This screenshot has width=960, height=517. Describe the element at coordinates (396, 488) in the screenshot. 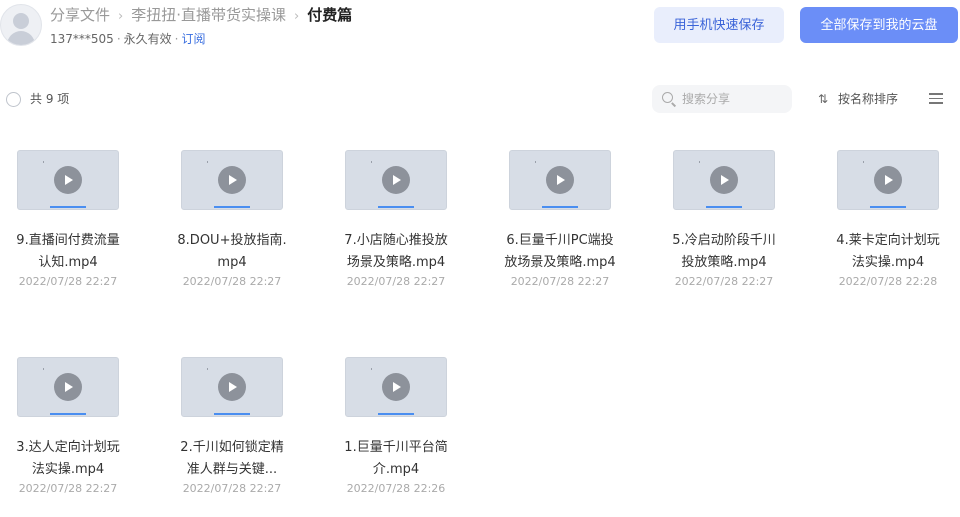

I see `file-date: 2022/07/28 22:26` at that location.